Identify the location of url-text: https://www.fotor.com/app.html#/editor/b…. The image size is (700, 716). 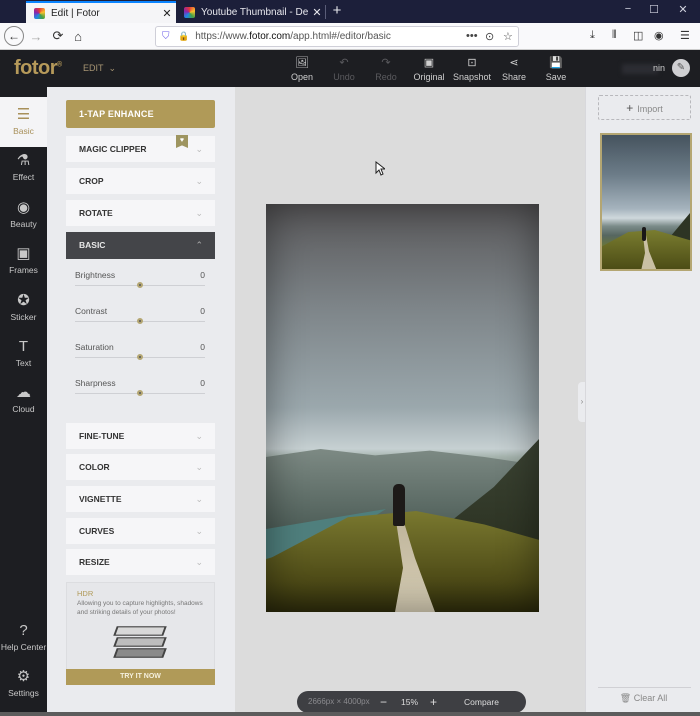
(293, 36).